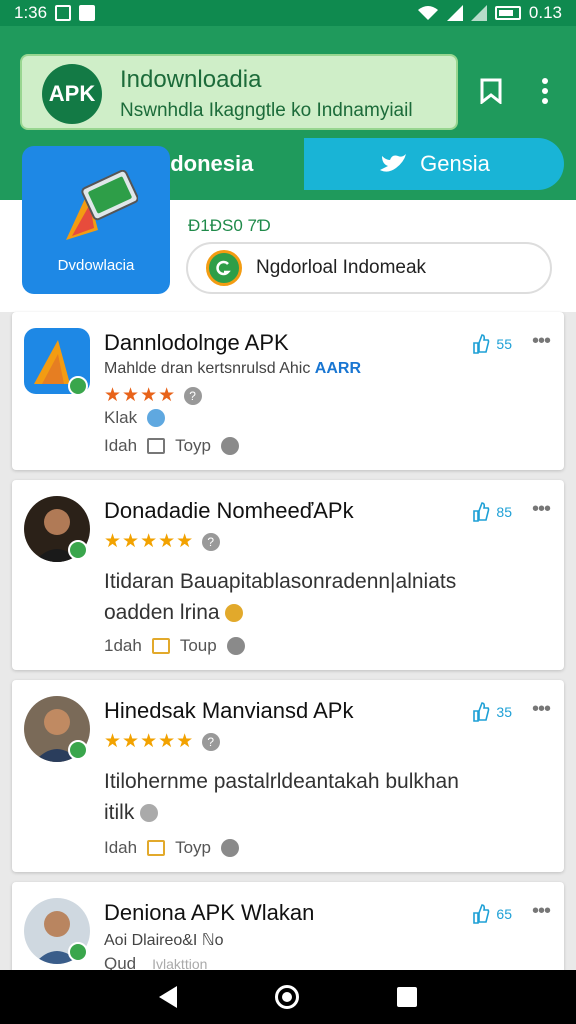 This screenshot has height=1024, width=576. I want to click on app-name: Hinedsak Manviansd APk, so click(229, 710).